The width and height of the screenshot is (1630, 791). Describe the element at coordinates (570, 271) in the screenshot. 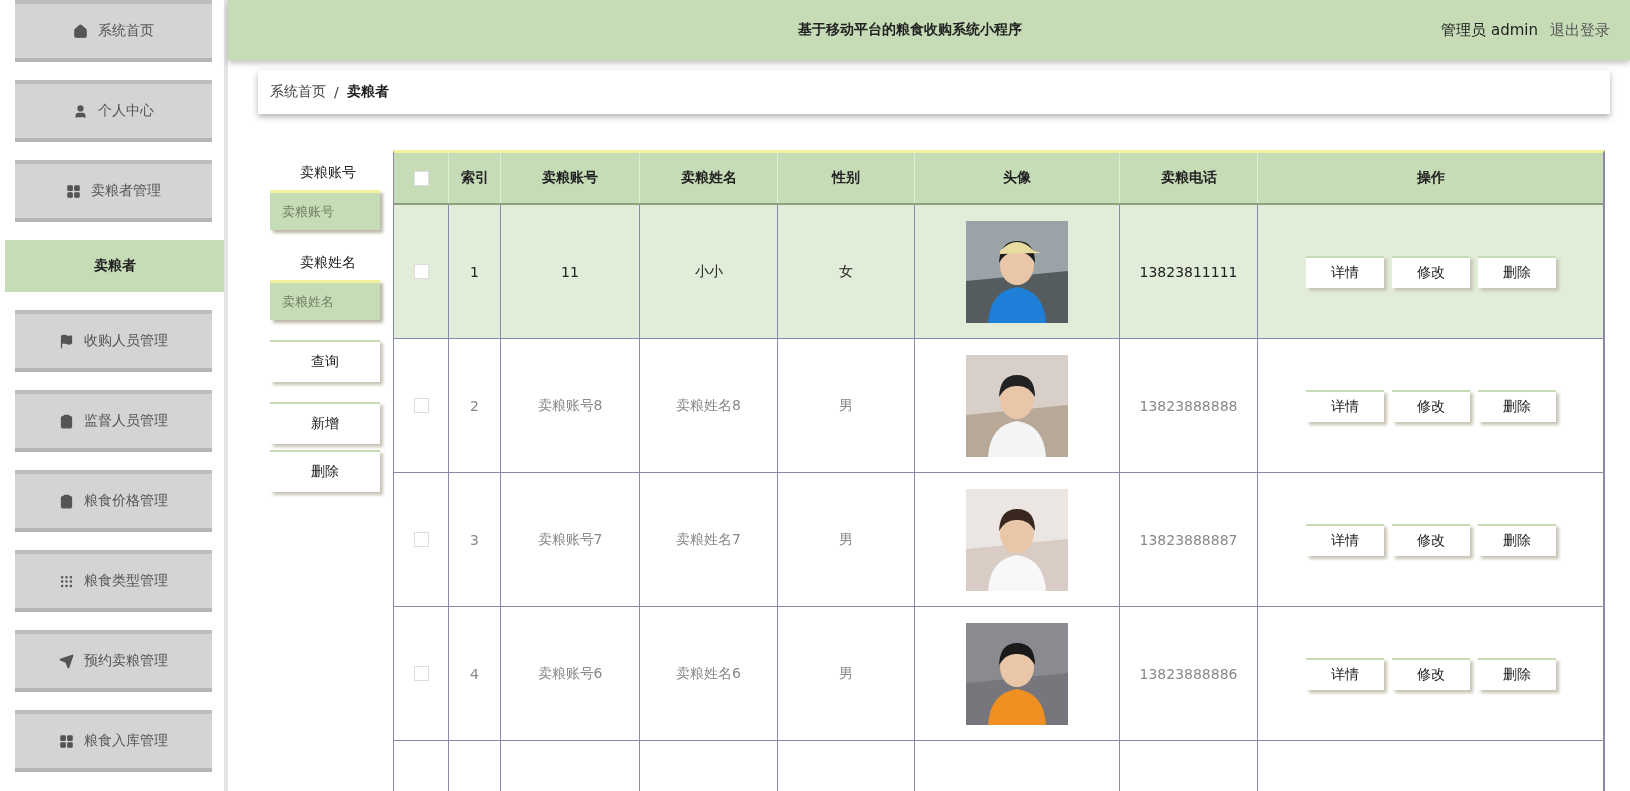

I see `table-cell: 11` at that location.